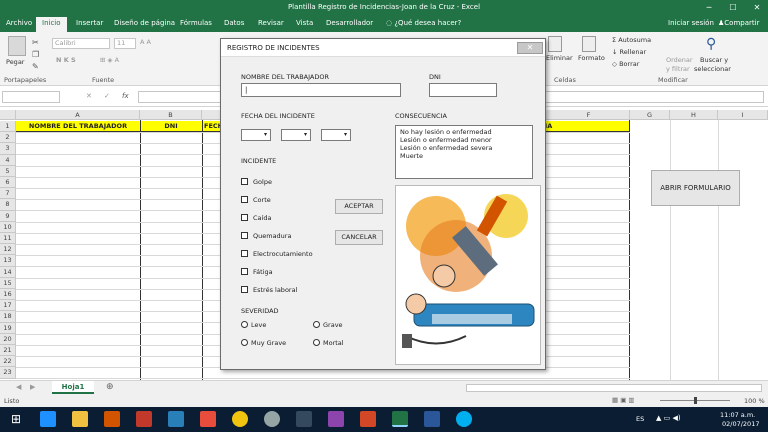 This screenshot has width=768, height=432. Describe the element at coordinates (463, 90) in the screenshot. I see `dni-input` at that location.